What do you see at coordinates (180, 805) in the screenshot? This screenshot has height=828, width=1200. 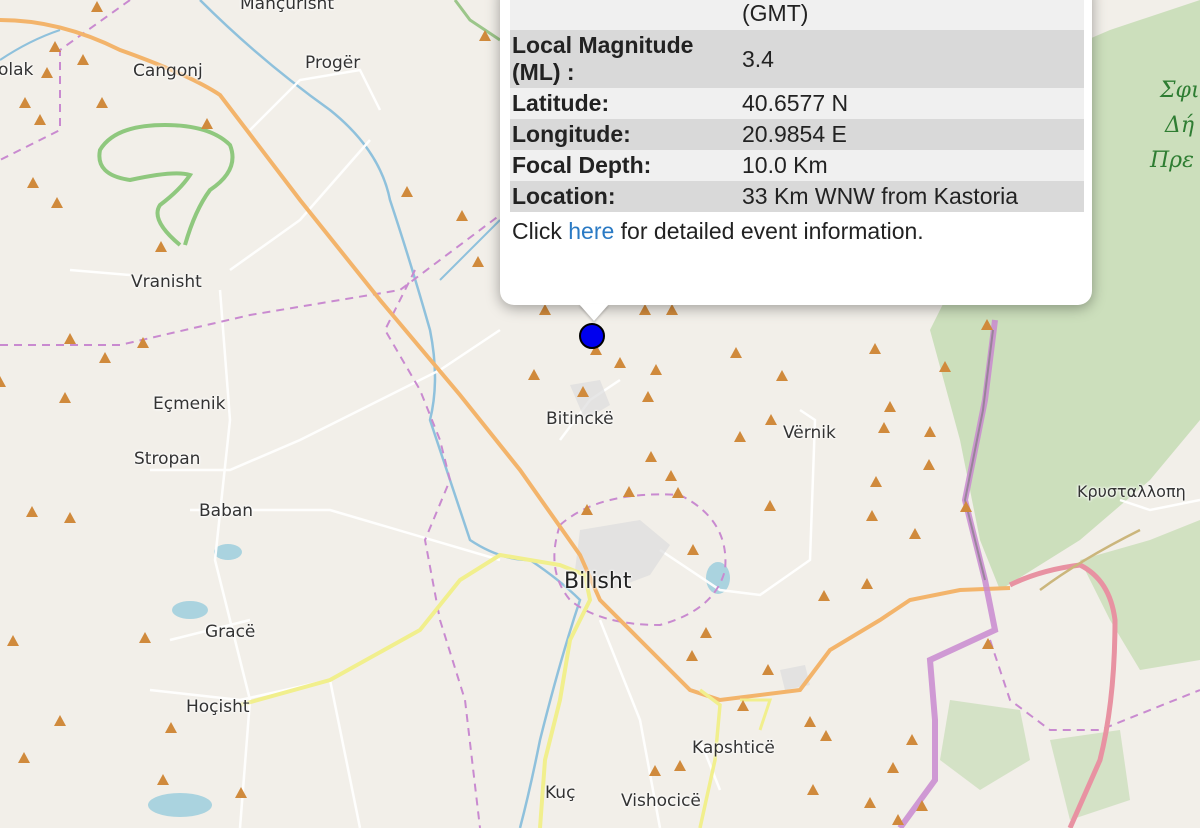 I see `lake` at bounding box center [180, 805].